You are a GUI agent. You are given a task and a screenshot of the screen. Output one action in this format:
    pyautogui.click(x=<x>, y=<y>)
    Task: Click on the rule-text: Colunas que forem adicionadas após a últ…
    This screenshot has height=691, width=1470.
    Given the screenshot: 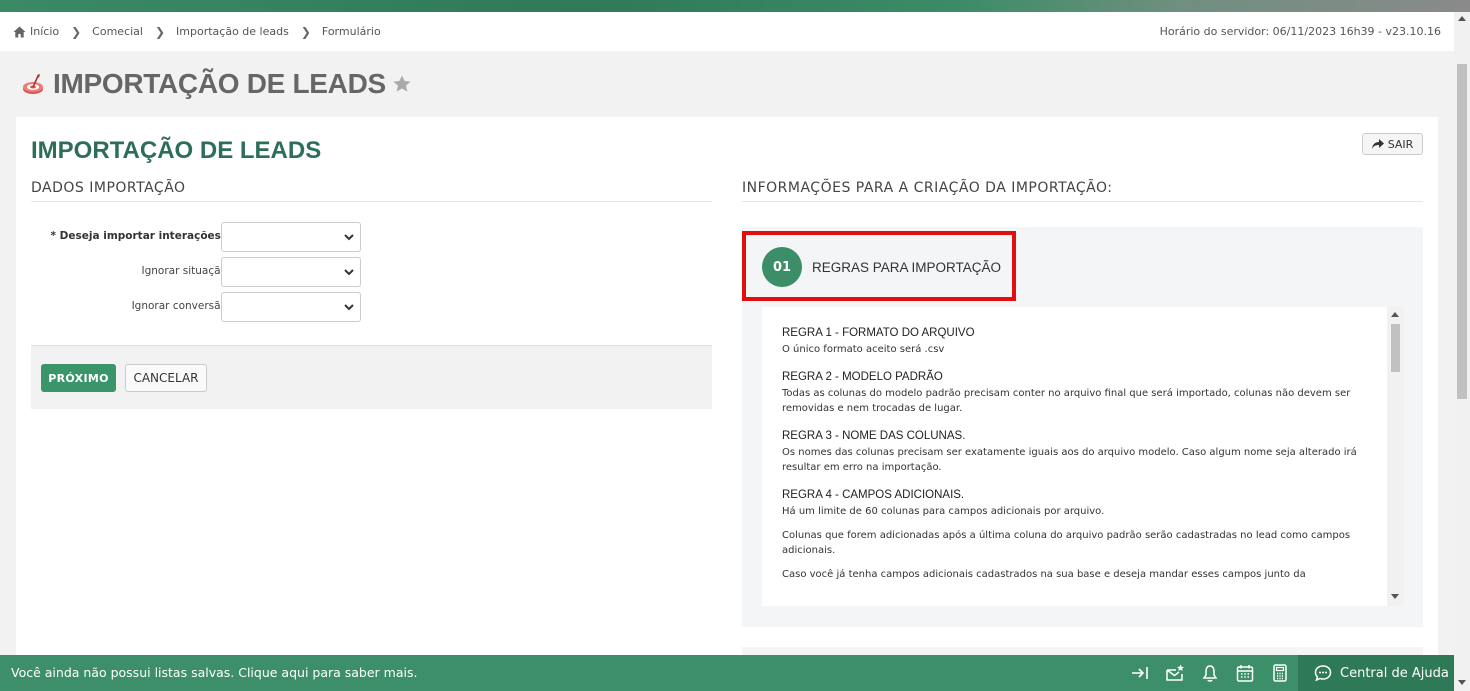 What is the action you would take?
    pyautogui.click(x=1066, y=543)
    